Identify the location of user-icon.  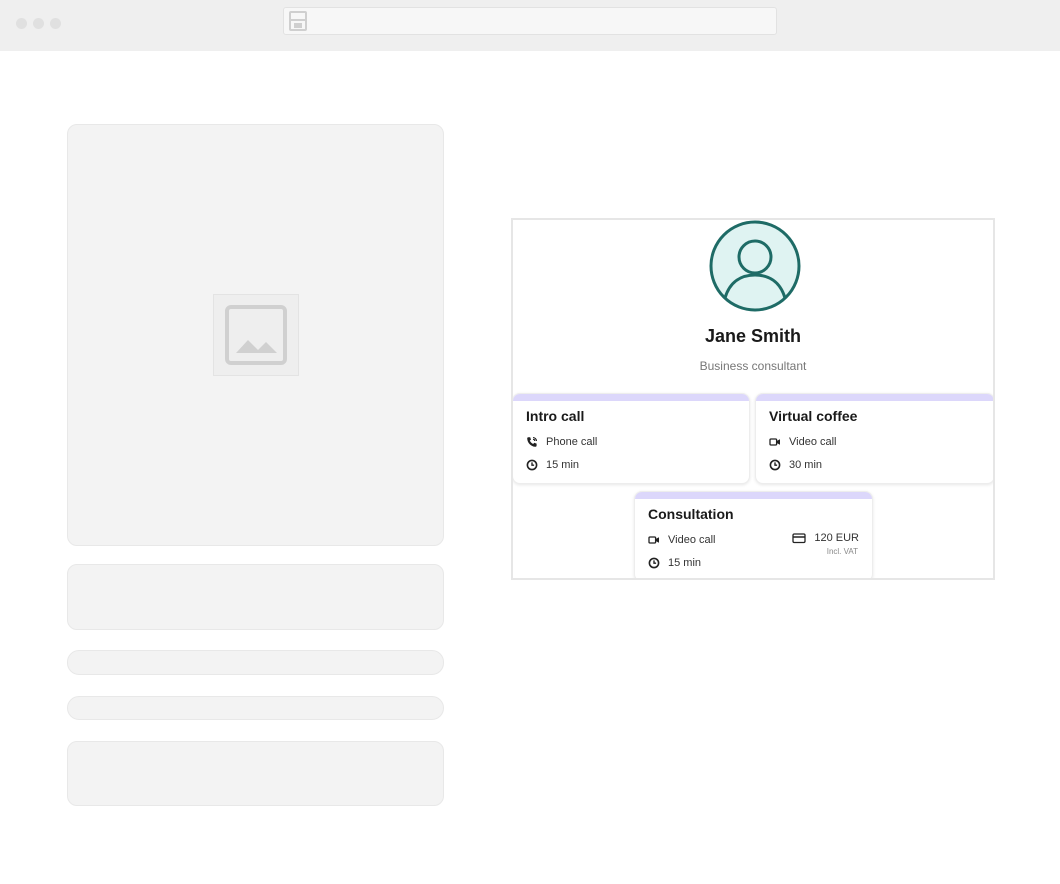
(755, 266).